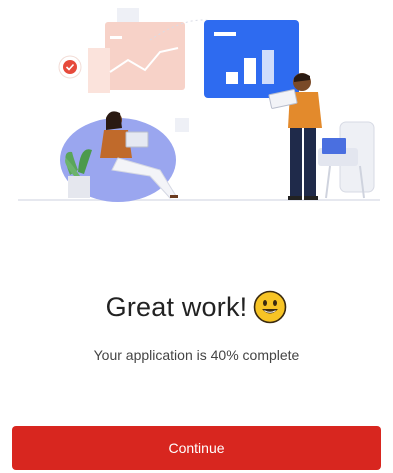 Image resolution: width=393 pixels, height=473 pixels. I want to click on chair, so click(346, 160).